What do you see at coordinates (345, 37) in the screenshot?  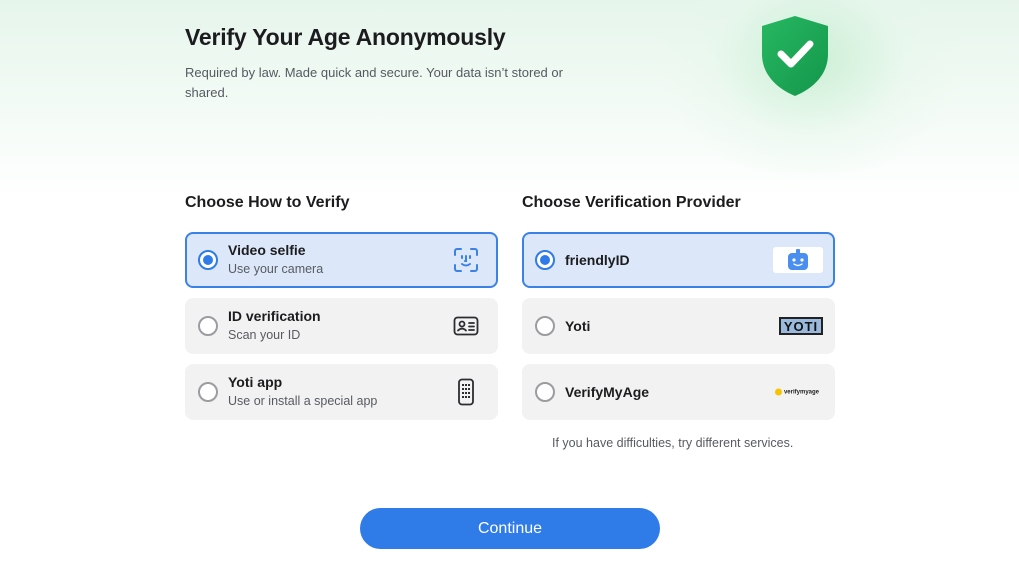 I see `page-title: Verify Your Age Anonymously` at bounding box center [345, 37].